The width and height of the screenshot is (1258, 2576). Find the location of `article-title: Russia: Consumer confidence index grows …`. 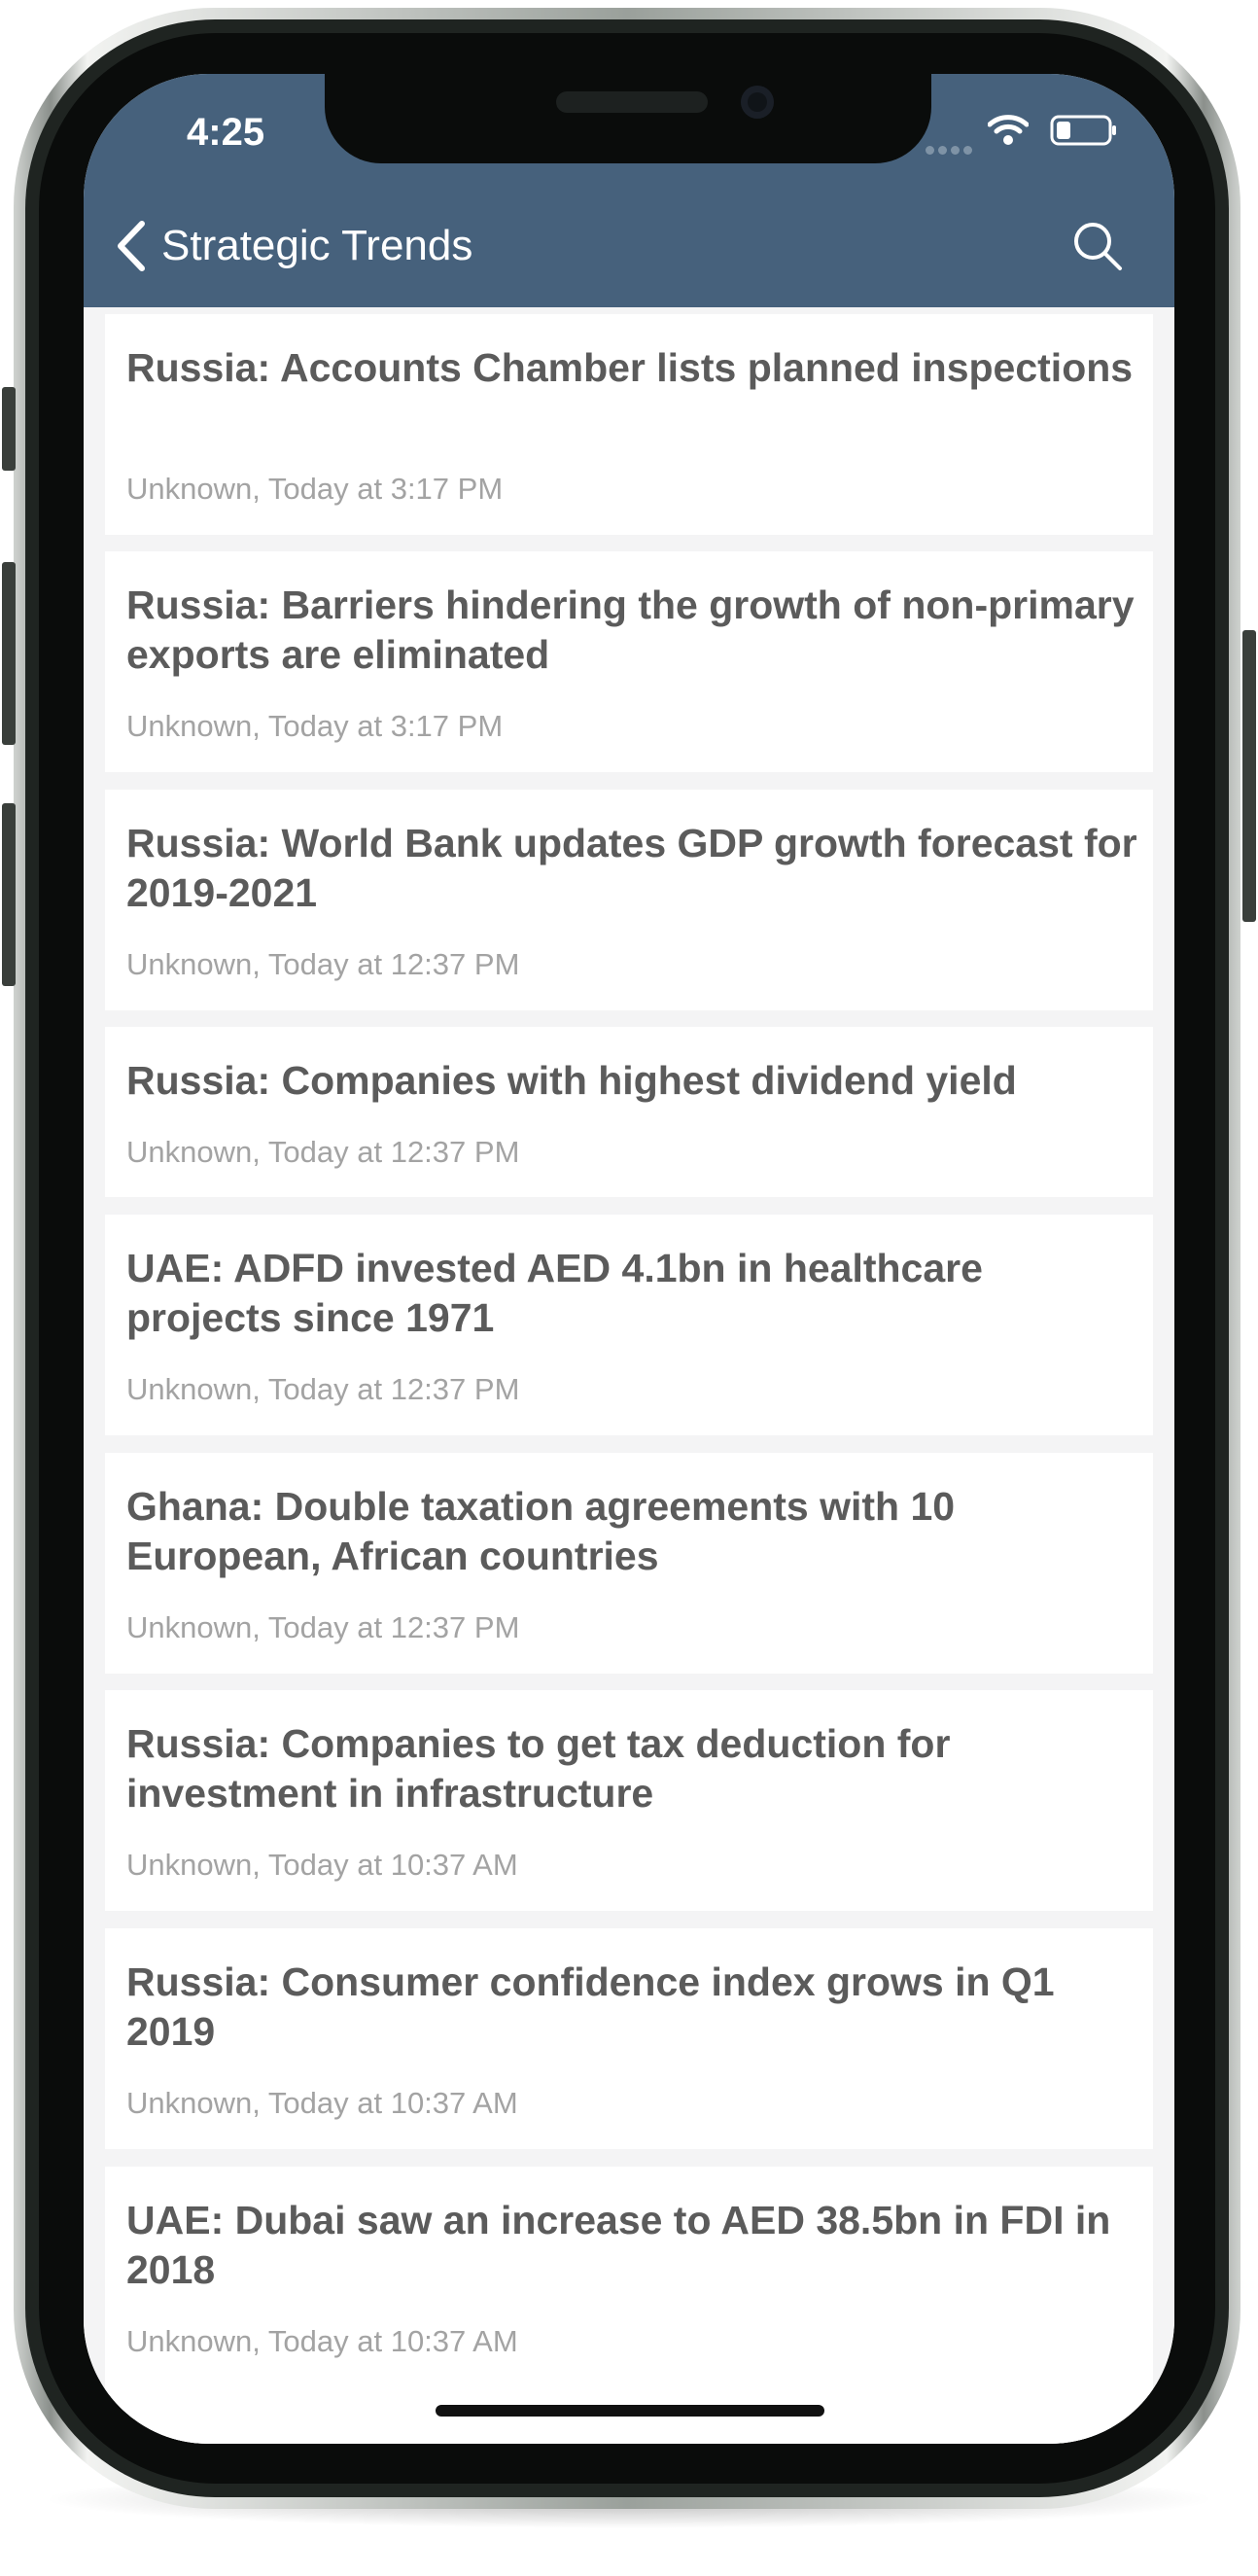

article-title: Russia: Consumer confidence index grows … is located at coordinates (591, 2007).